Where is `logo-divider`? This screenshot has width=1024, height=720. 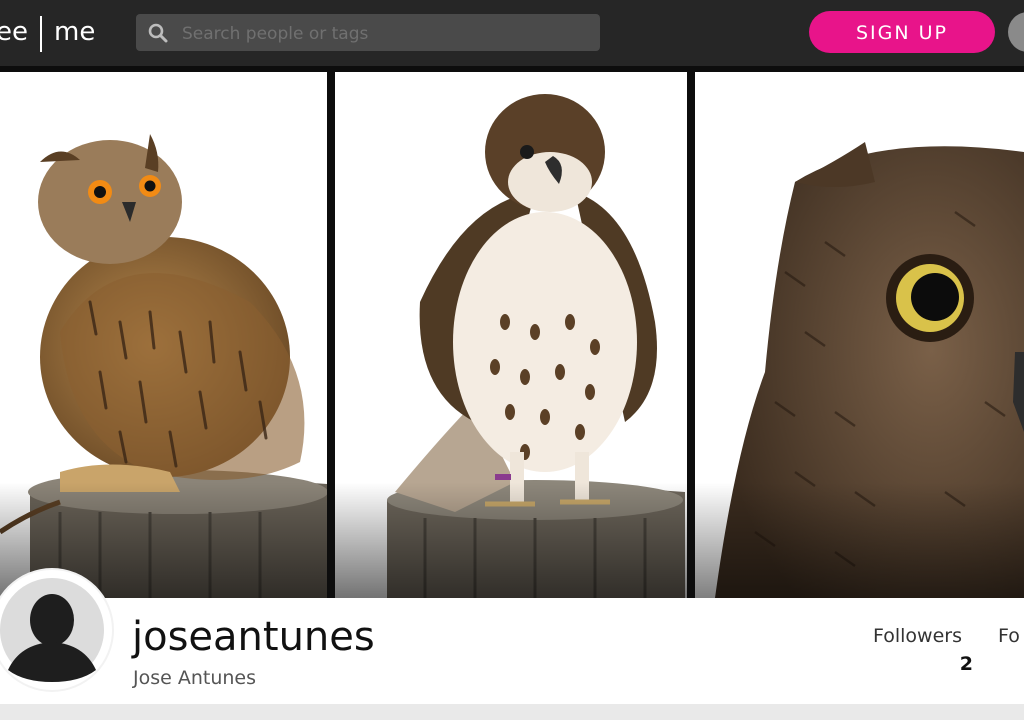 logo-divider is located at coordinates (41, 34).